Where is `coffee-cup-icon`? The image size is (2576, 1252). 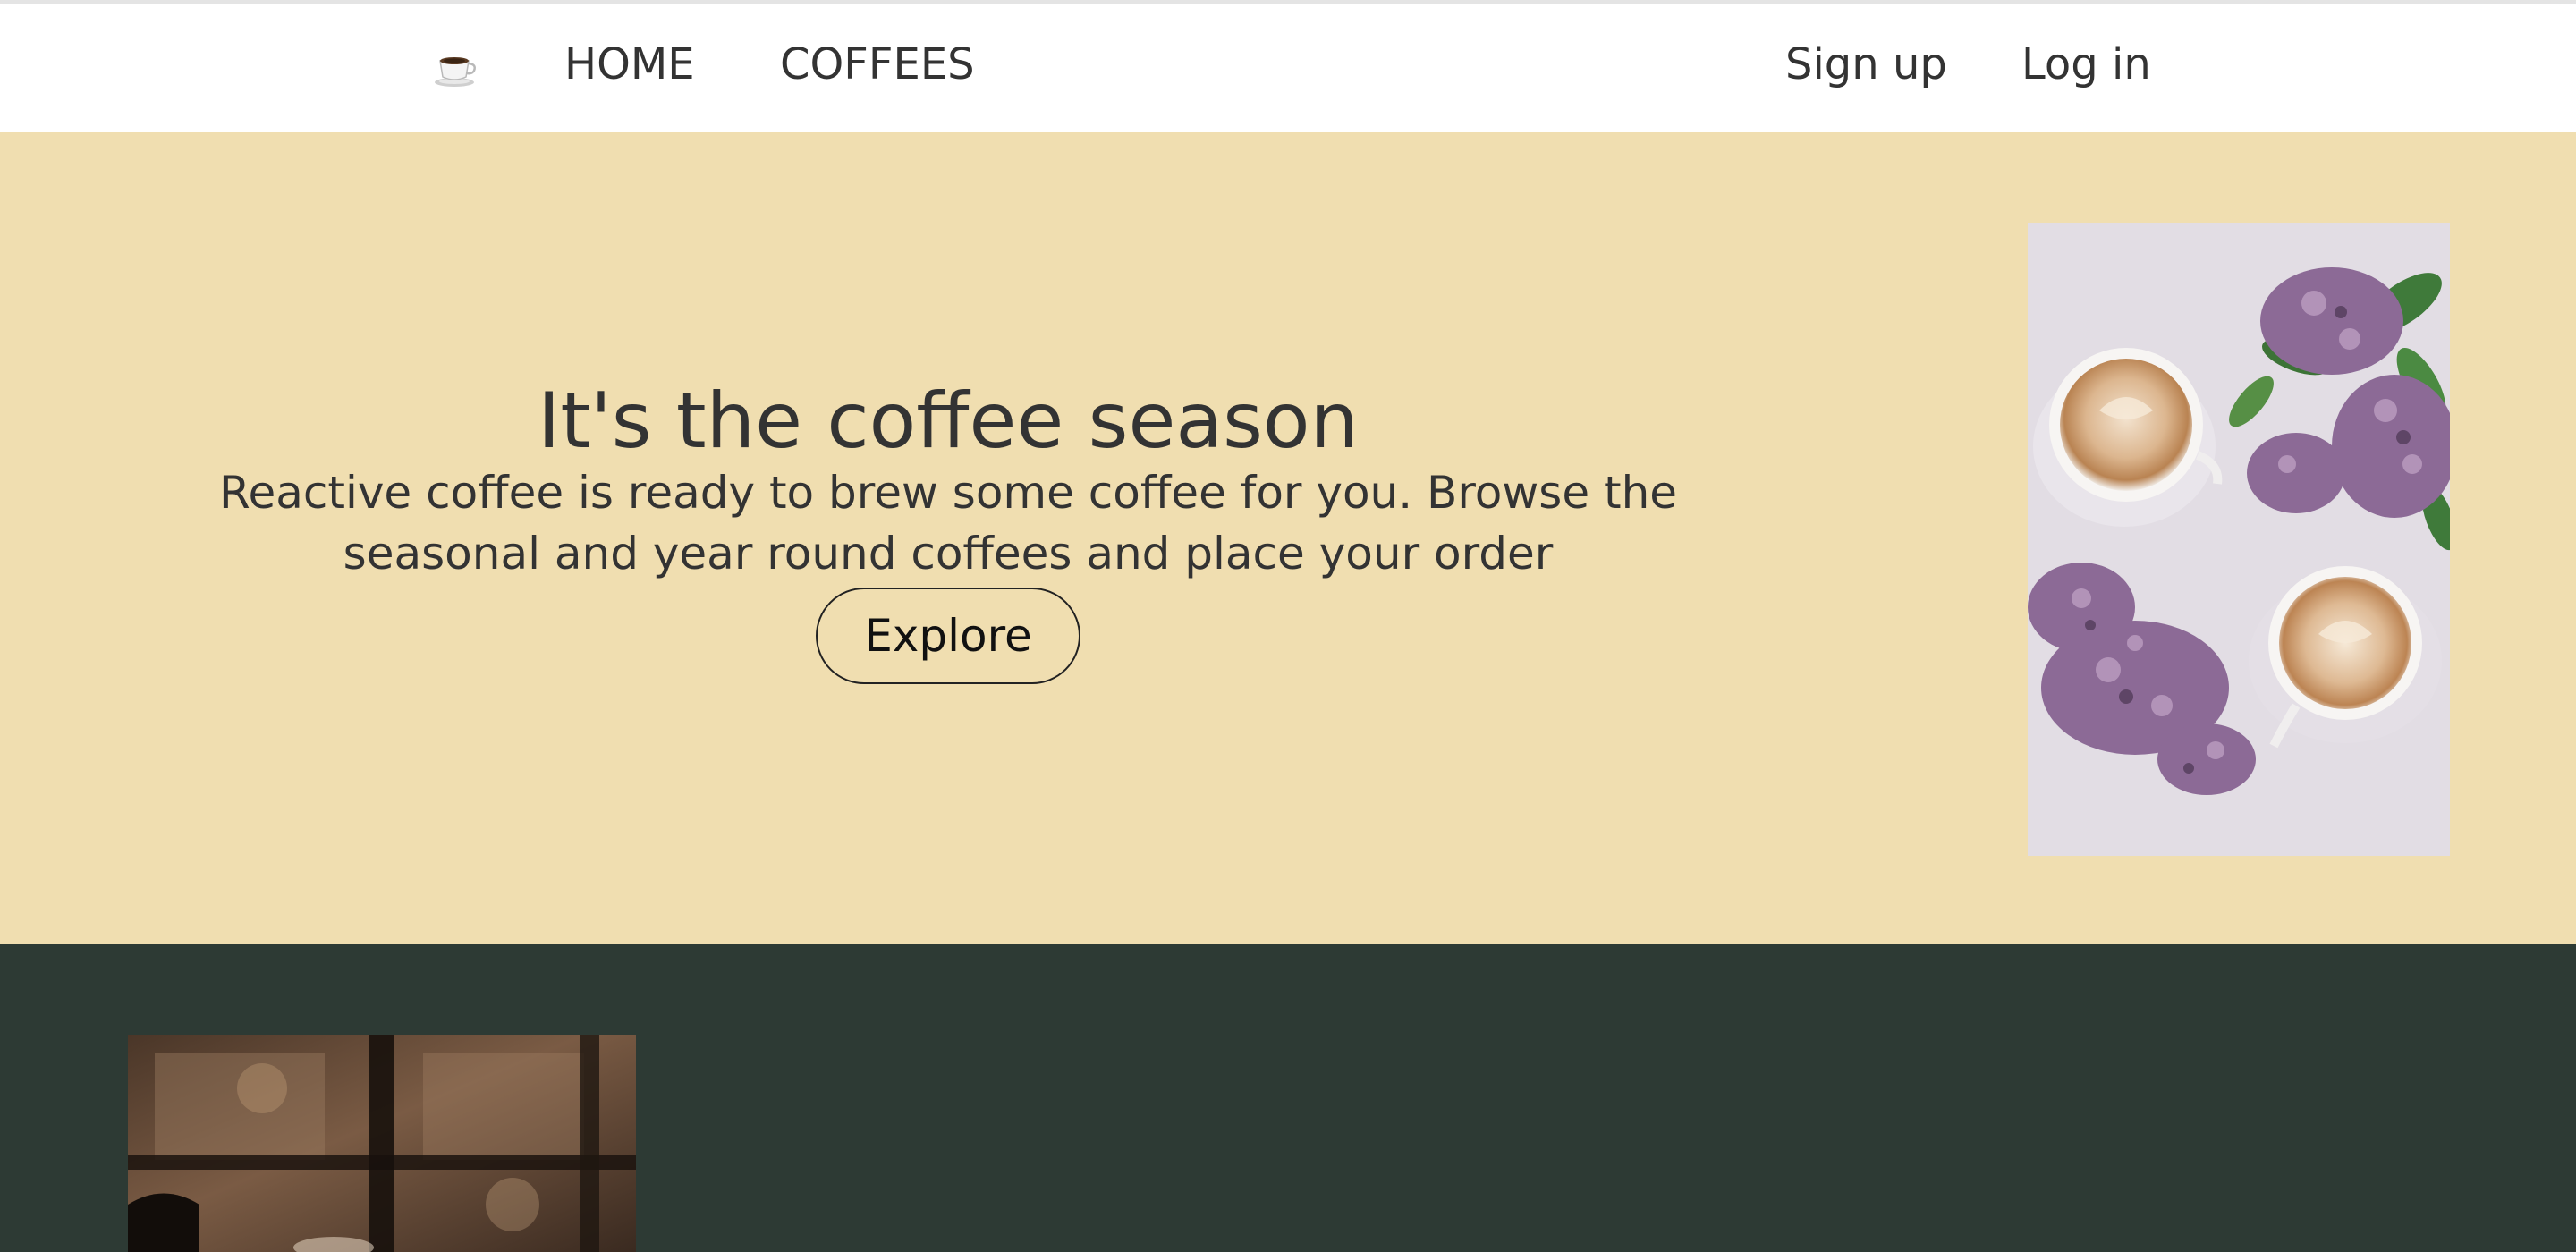 coffee-cup-icon is located at coordinates (456, 68).